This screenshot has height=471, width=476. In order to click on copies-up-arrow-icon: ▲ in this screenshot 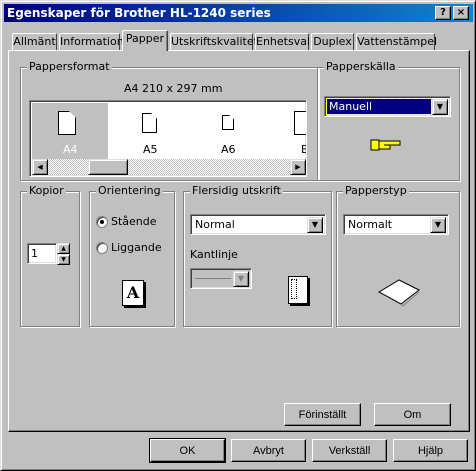, I will do `click(63, 248)`.